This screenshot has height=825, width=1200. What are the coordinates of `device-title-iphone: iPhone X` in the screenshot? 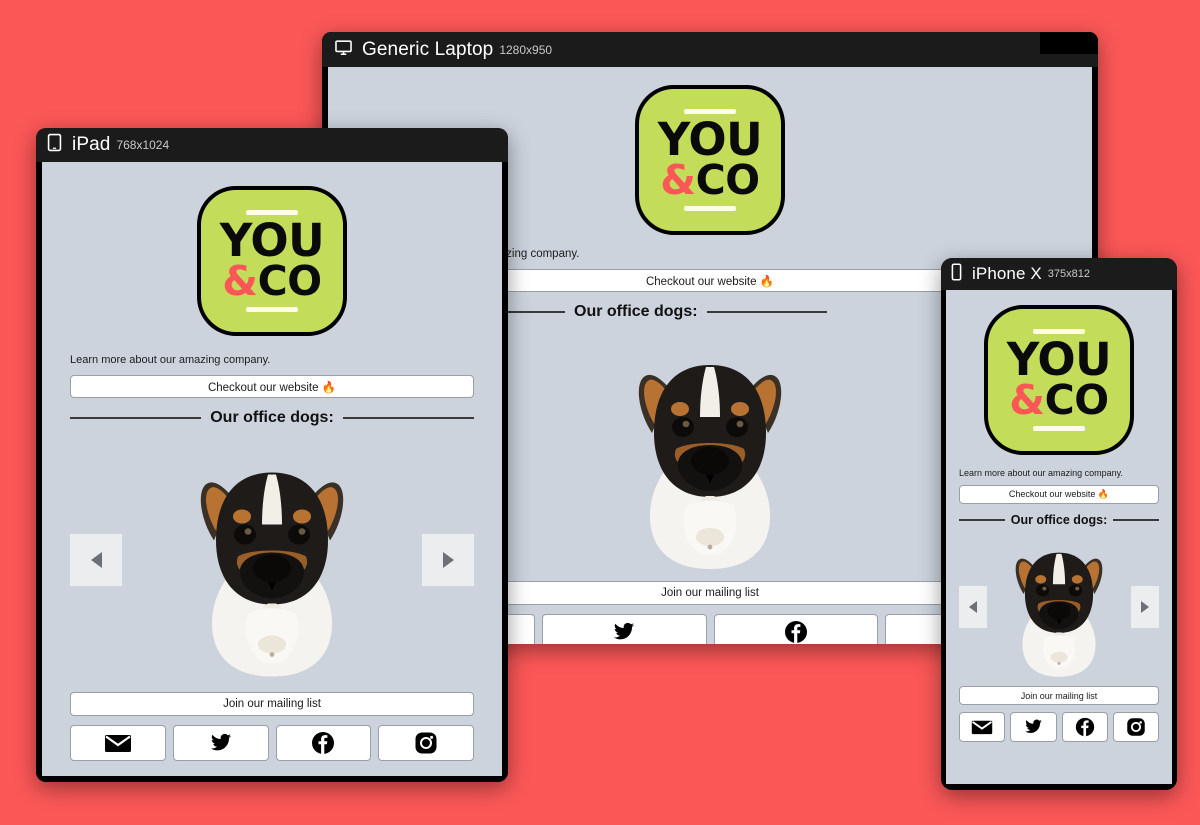 It's located at (1007, 273).